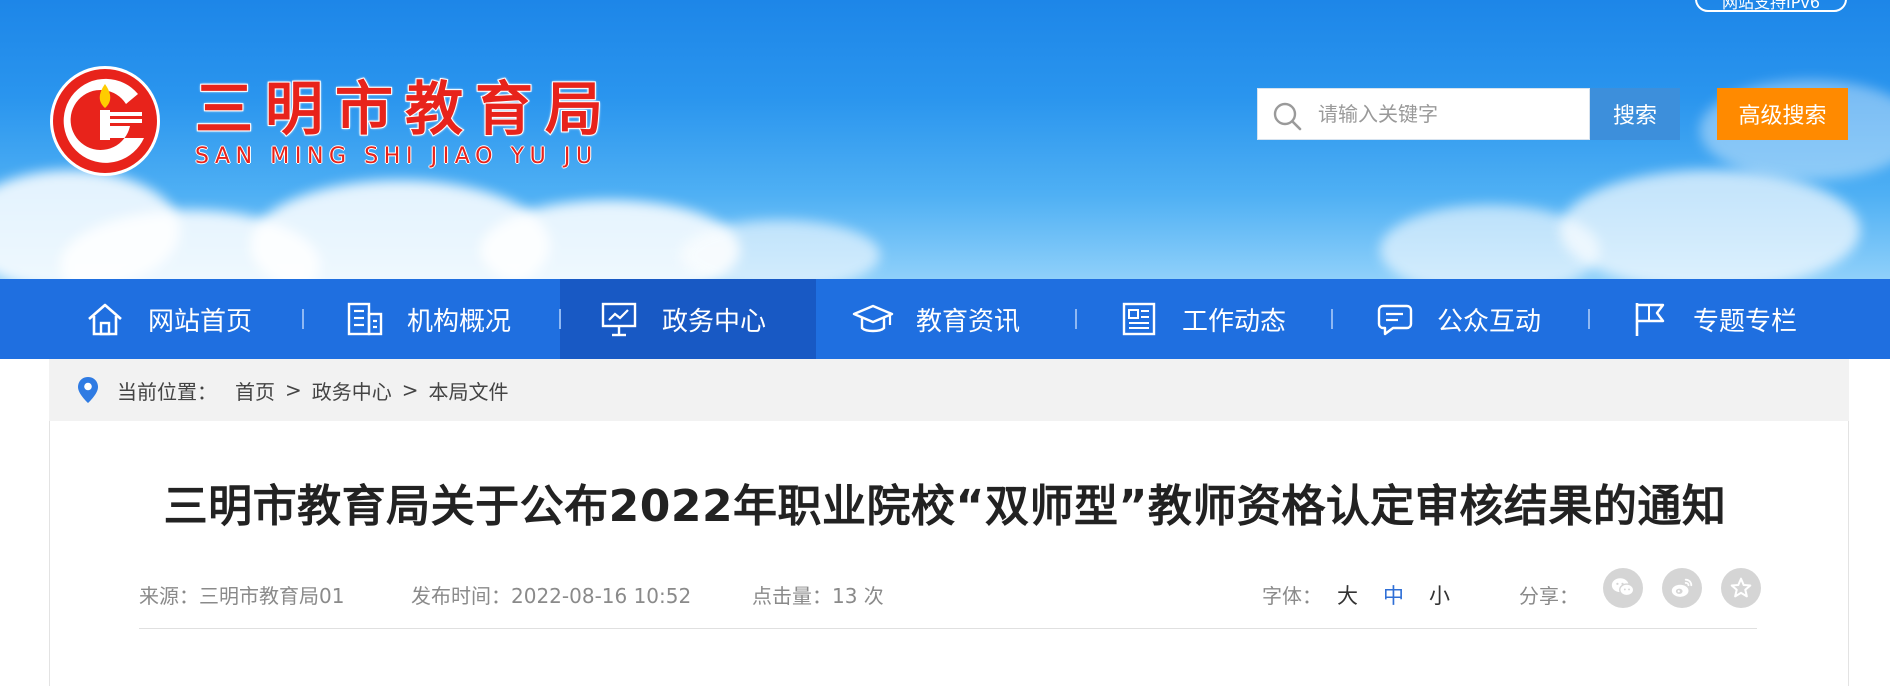 This screenshot has width=1890, height=686. I want to click on nav-item-organization: 机构概况, so click(427, 319).